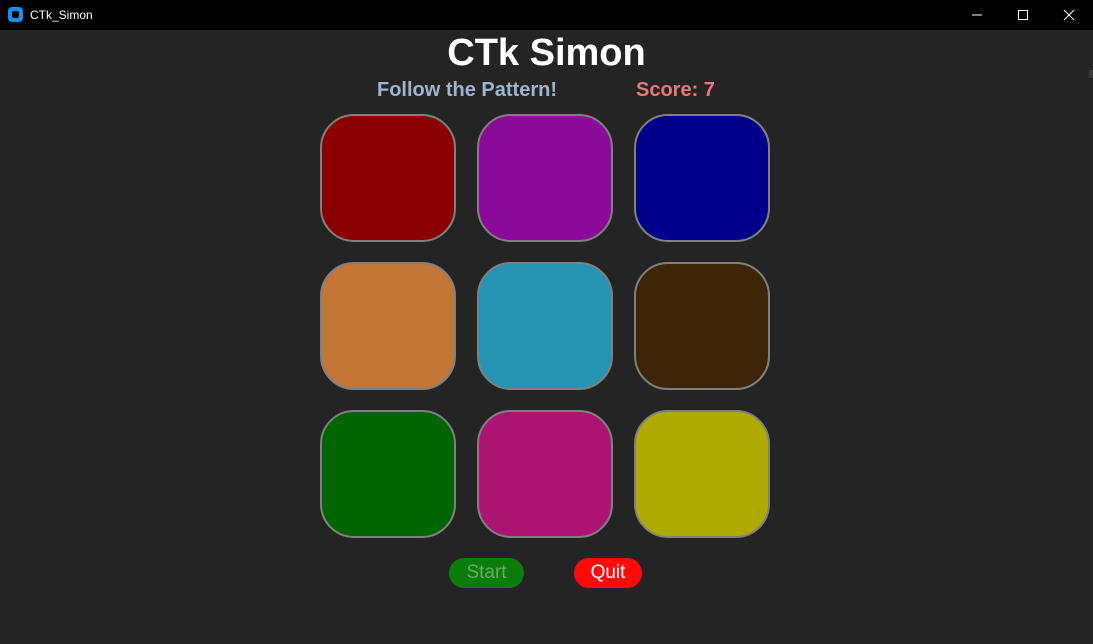 The height and width of the screenshot is (644, 1093). I want to click on pad-green, so click(388, 474).